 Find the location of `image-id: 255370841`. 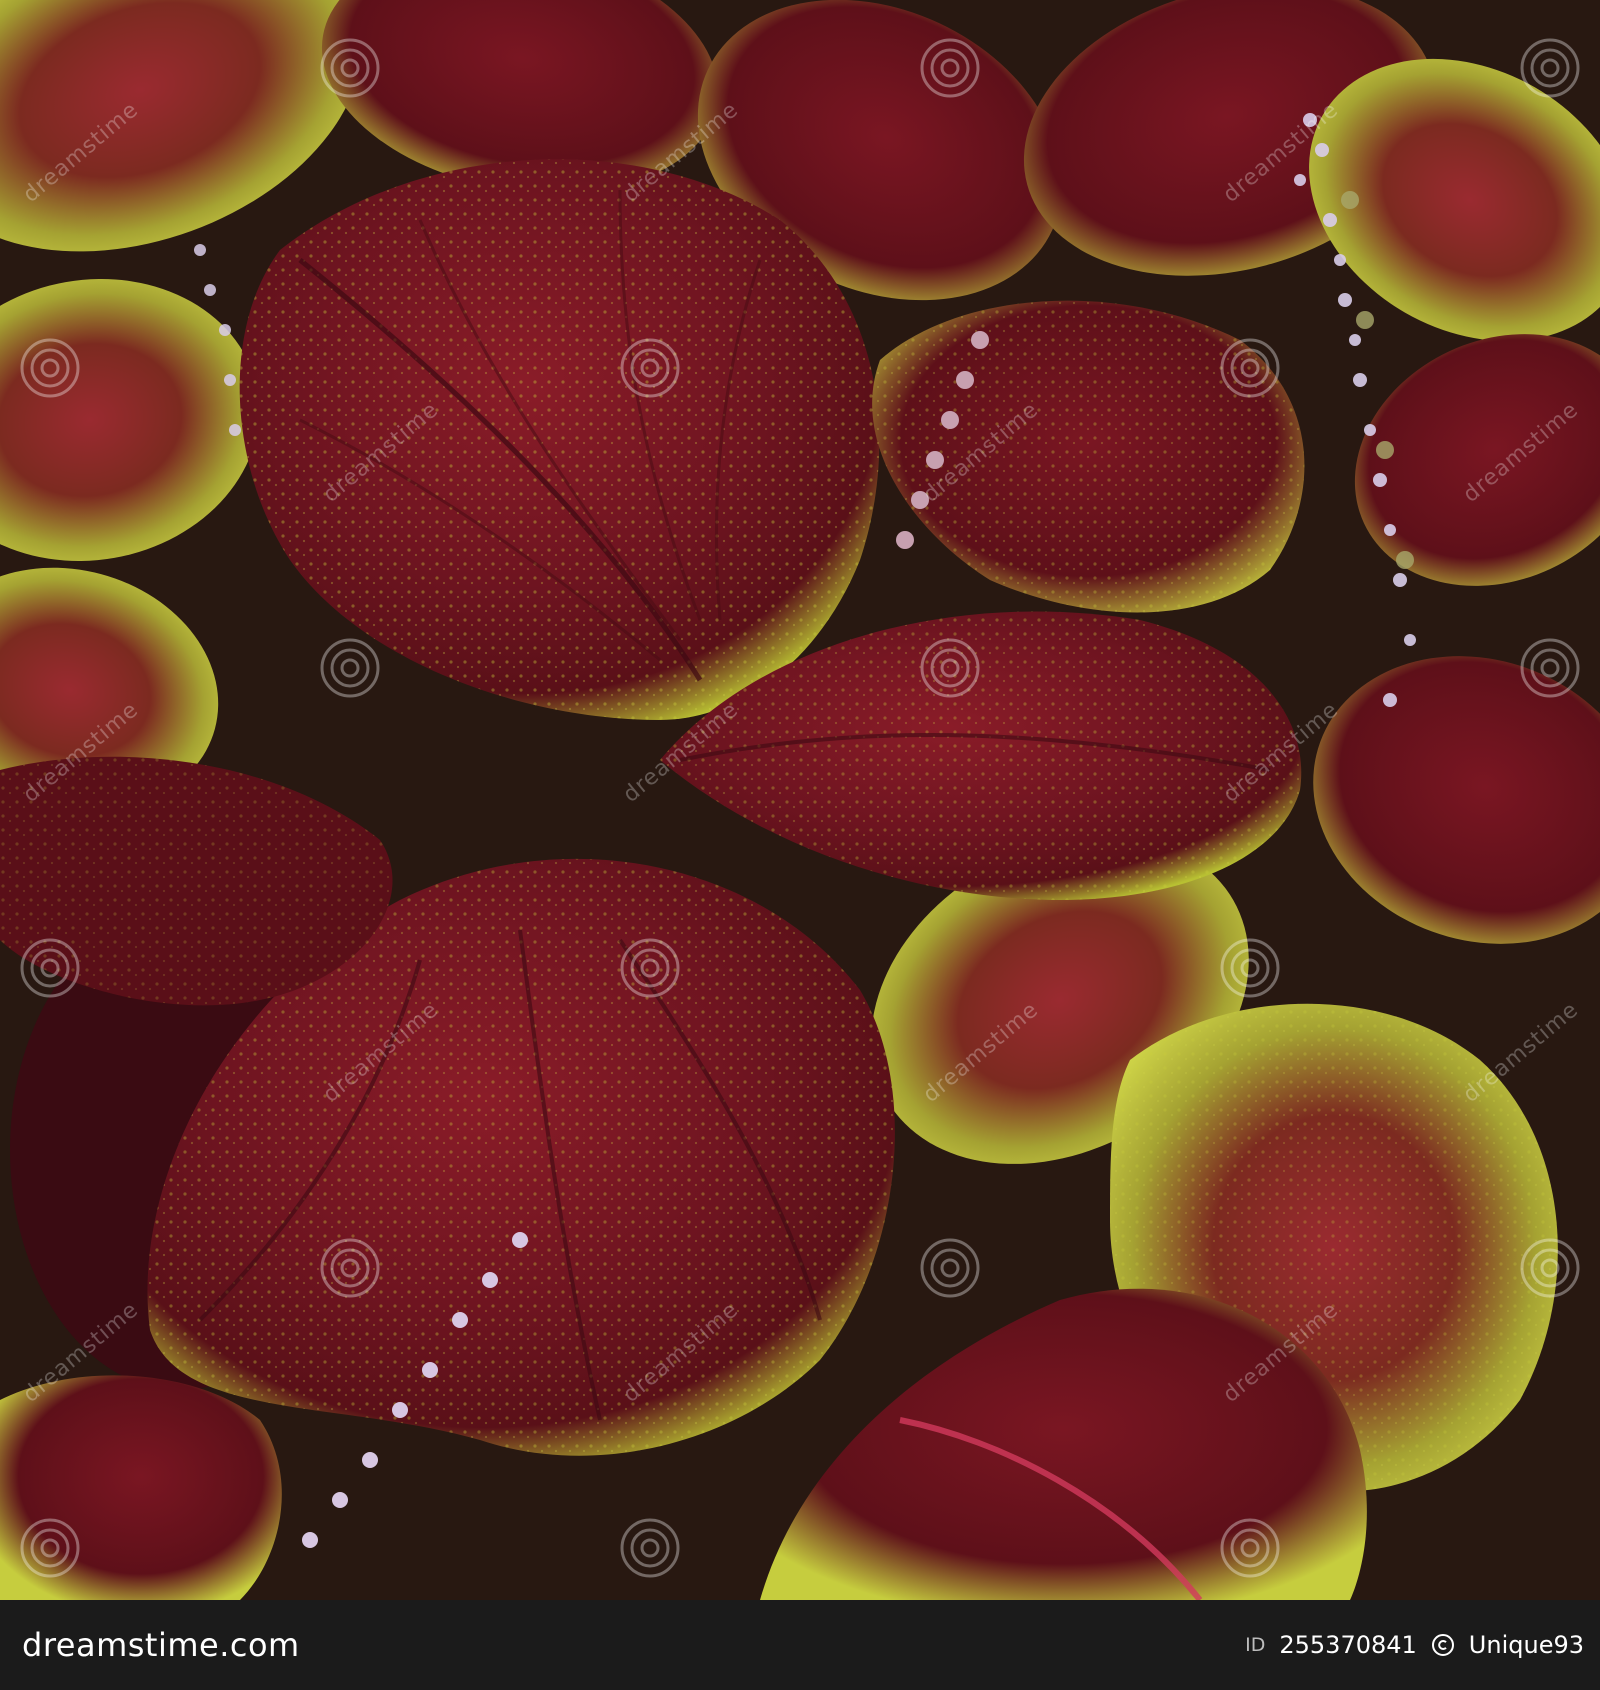

image-id: 255370841 is located at coordinates (1348, 1645).